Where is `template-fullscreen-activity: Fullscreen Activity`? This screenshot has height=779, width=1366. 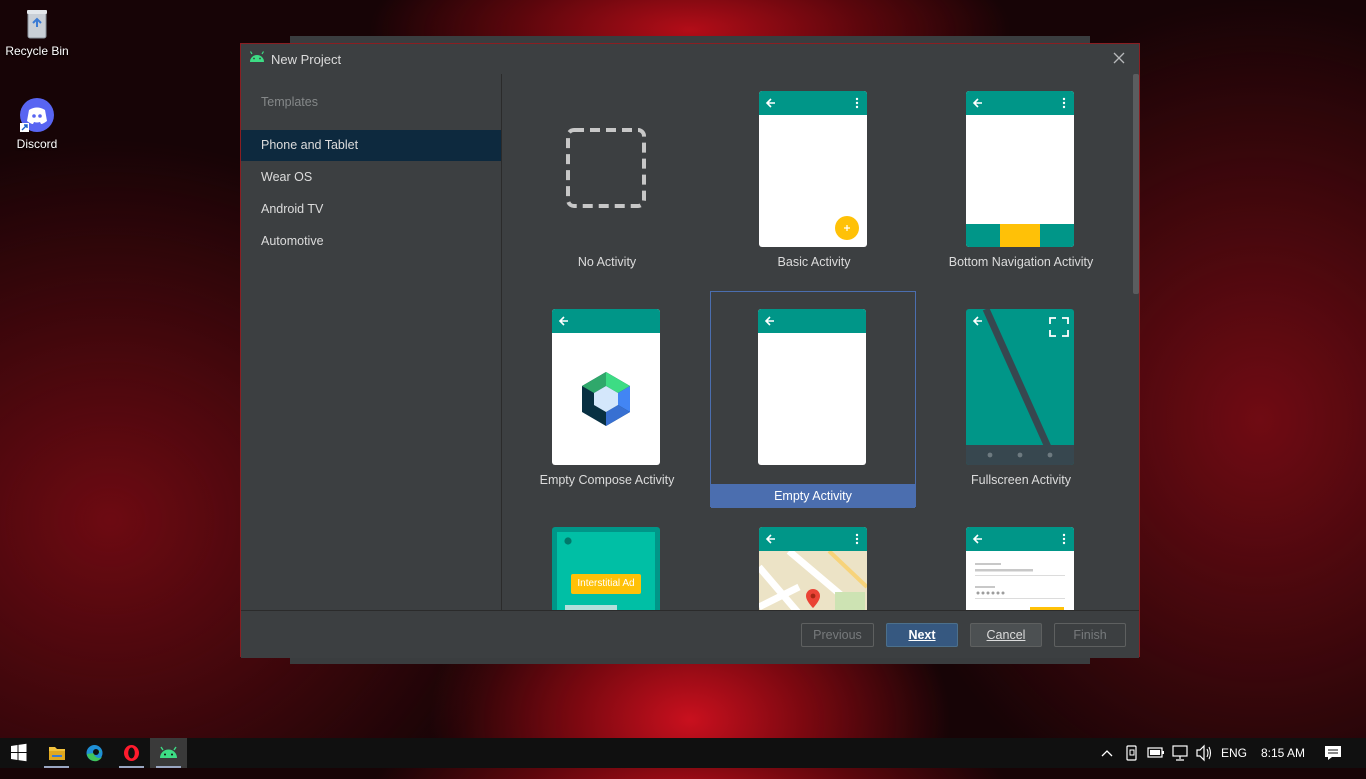
template-fullscreen-activity: Fullscreen Activity is located at coordinates (1021, 400).